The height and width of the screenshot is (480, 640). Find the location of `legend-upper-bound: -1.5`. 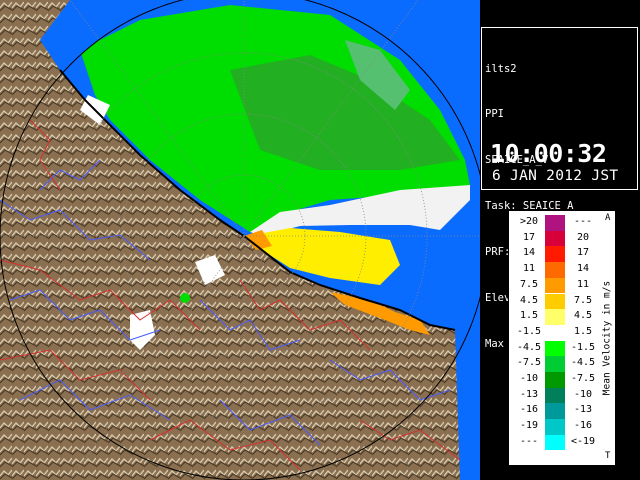

legend-upper-bound: -1.5 is located at coordinates (583, 347).